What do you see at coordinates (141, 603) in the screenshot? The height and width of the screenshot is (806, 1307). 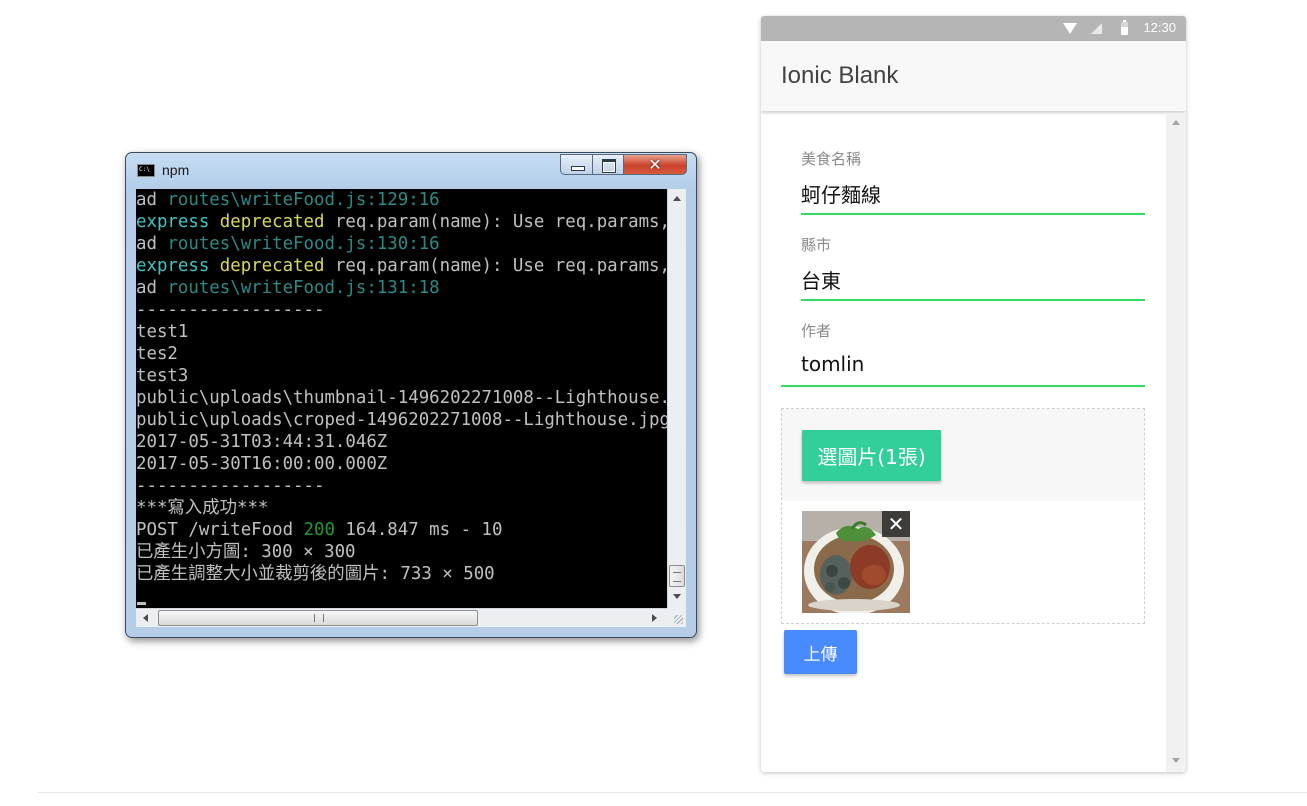 I see `console-cursor` at bounding box center [141, 603].